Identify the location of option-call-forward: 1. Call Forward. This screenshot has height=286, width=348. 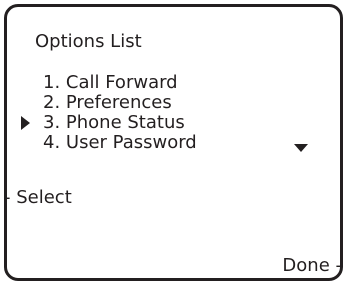
(110, 83).